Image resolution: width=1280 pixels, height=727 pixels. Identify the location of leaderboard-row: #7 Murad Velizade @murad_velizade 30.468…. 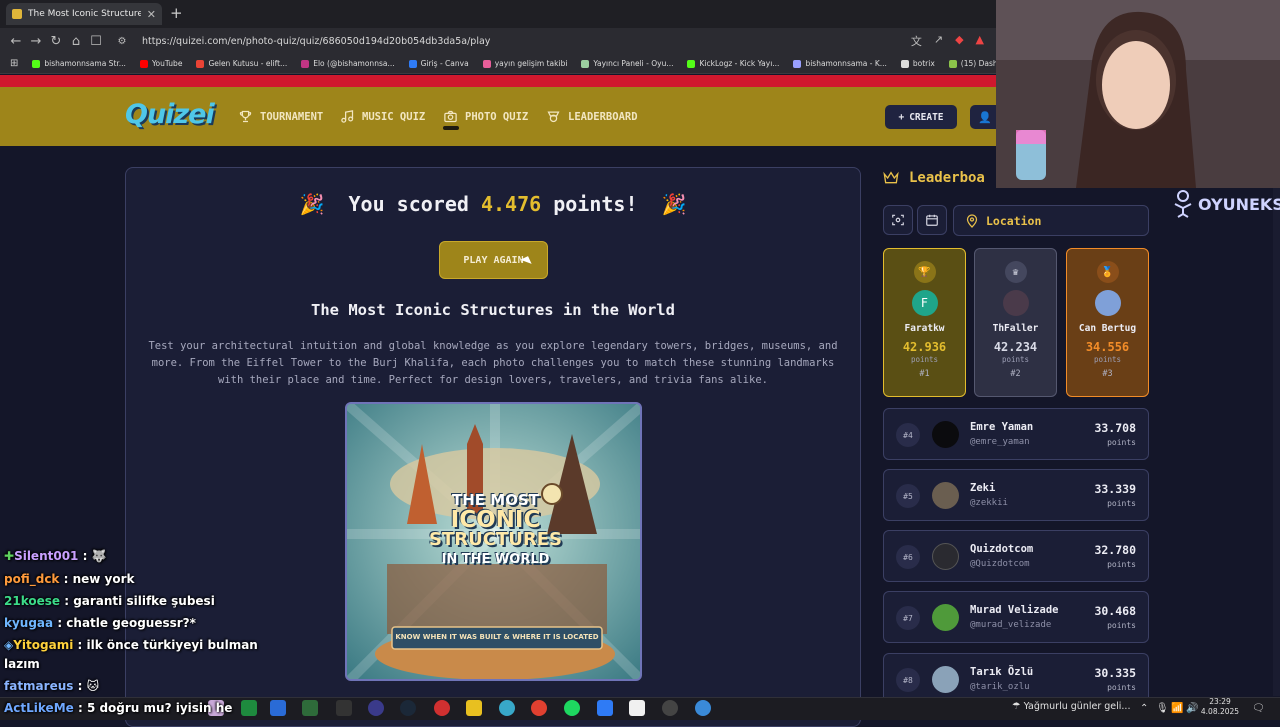
(1016, 617).